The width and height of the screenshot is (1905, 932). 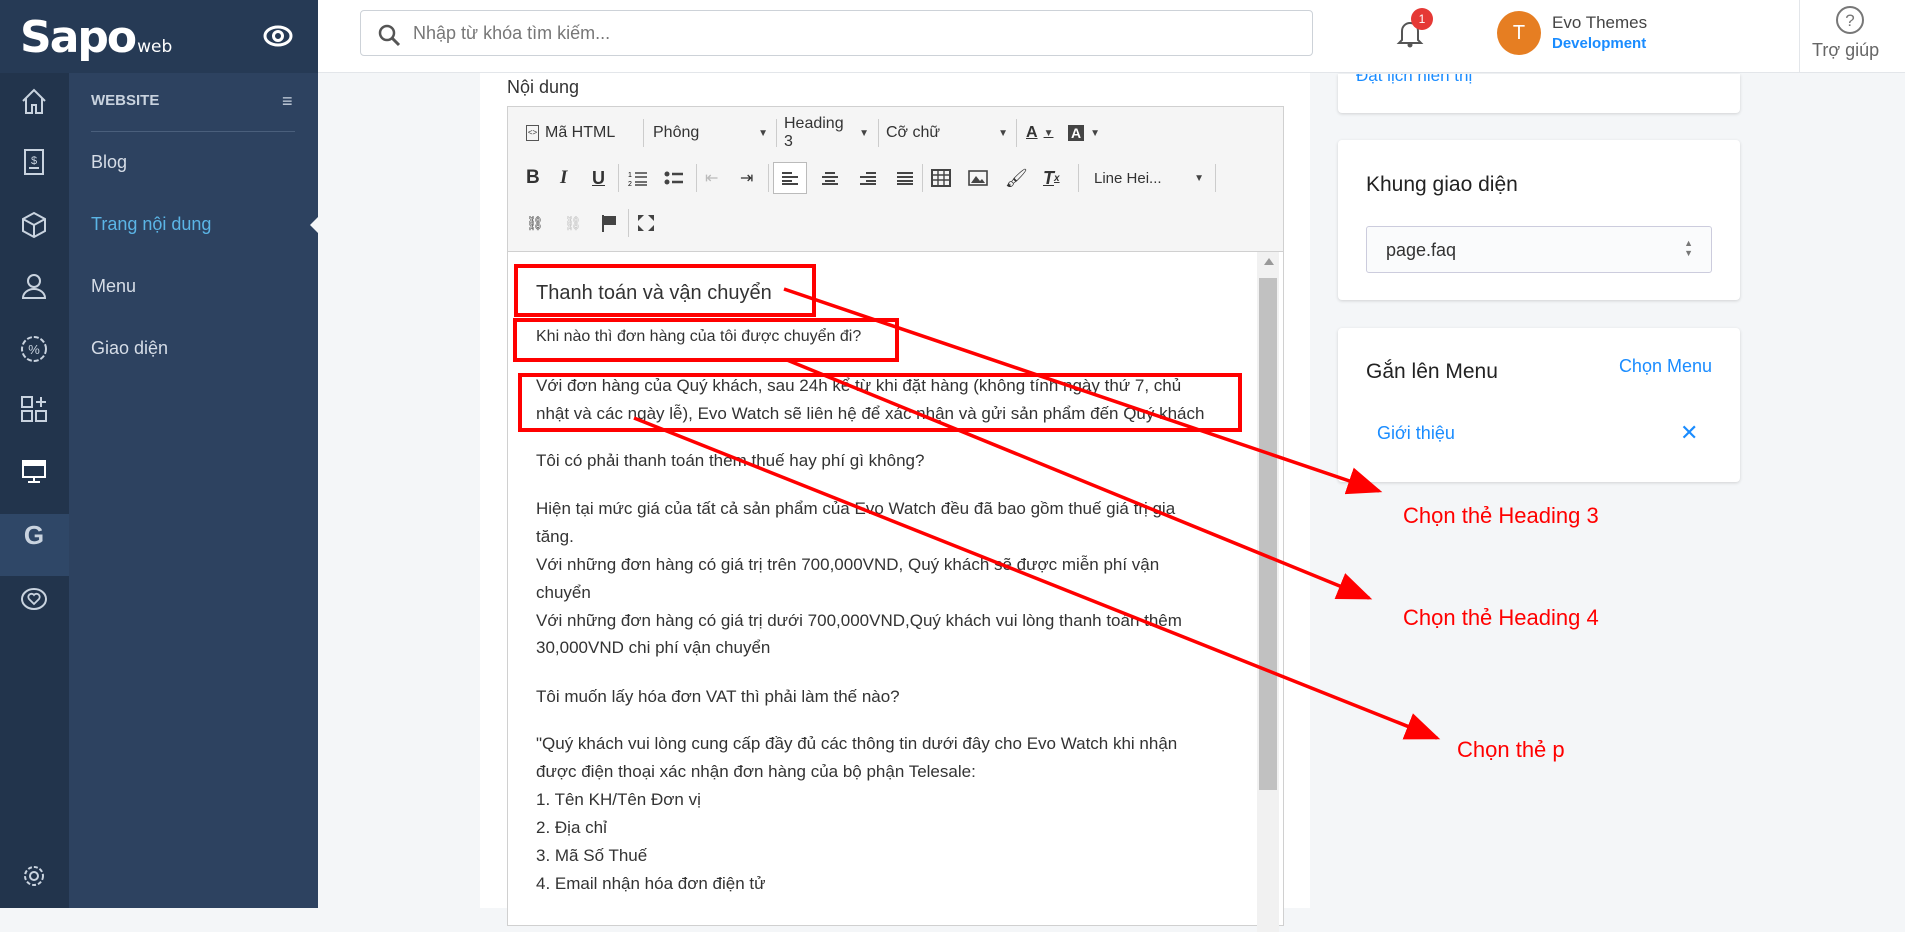 What do you see at coordinates (1268, 534) in the screenshot?
I see `scrollbar-thumb` at bounding box center [1268, 534].